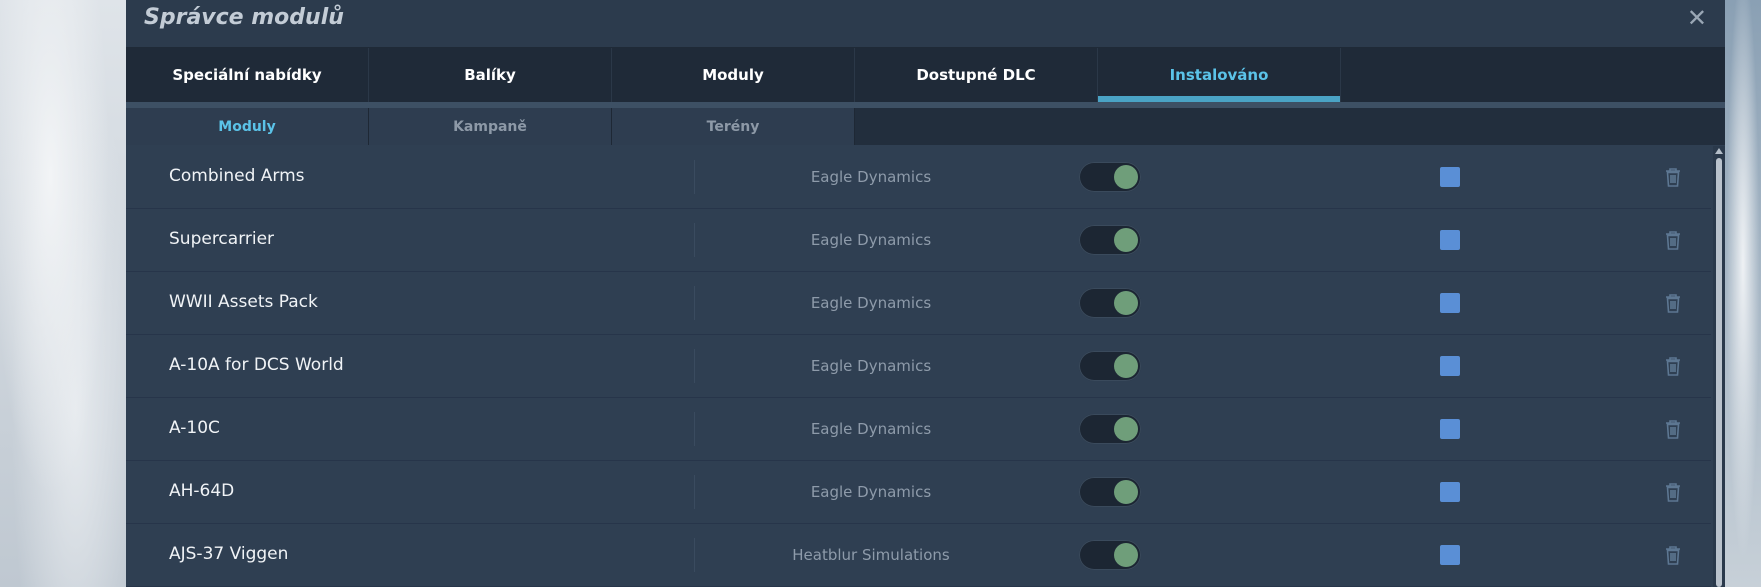  I want to click on tab-special-offers: Speciální nabídky, so click(247, 75).